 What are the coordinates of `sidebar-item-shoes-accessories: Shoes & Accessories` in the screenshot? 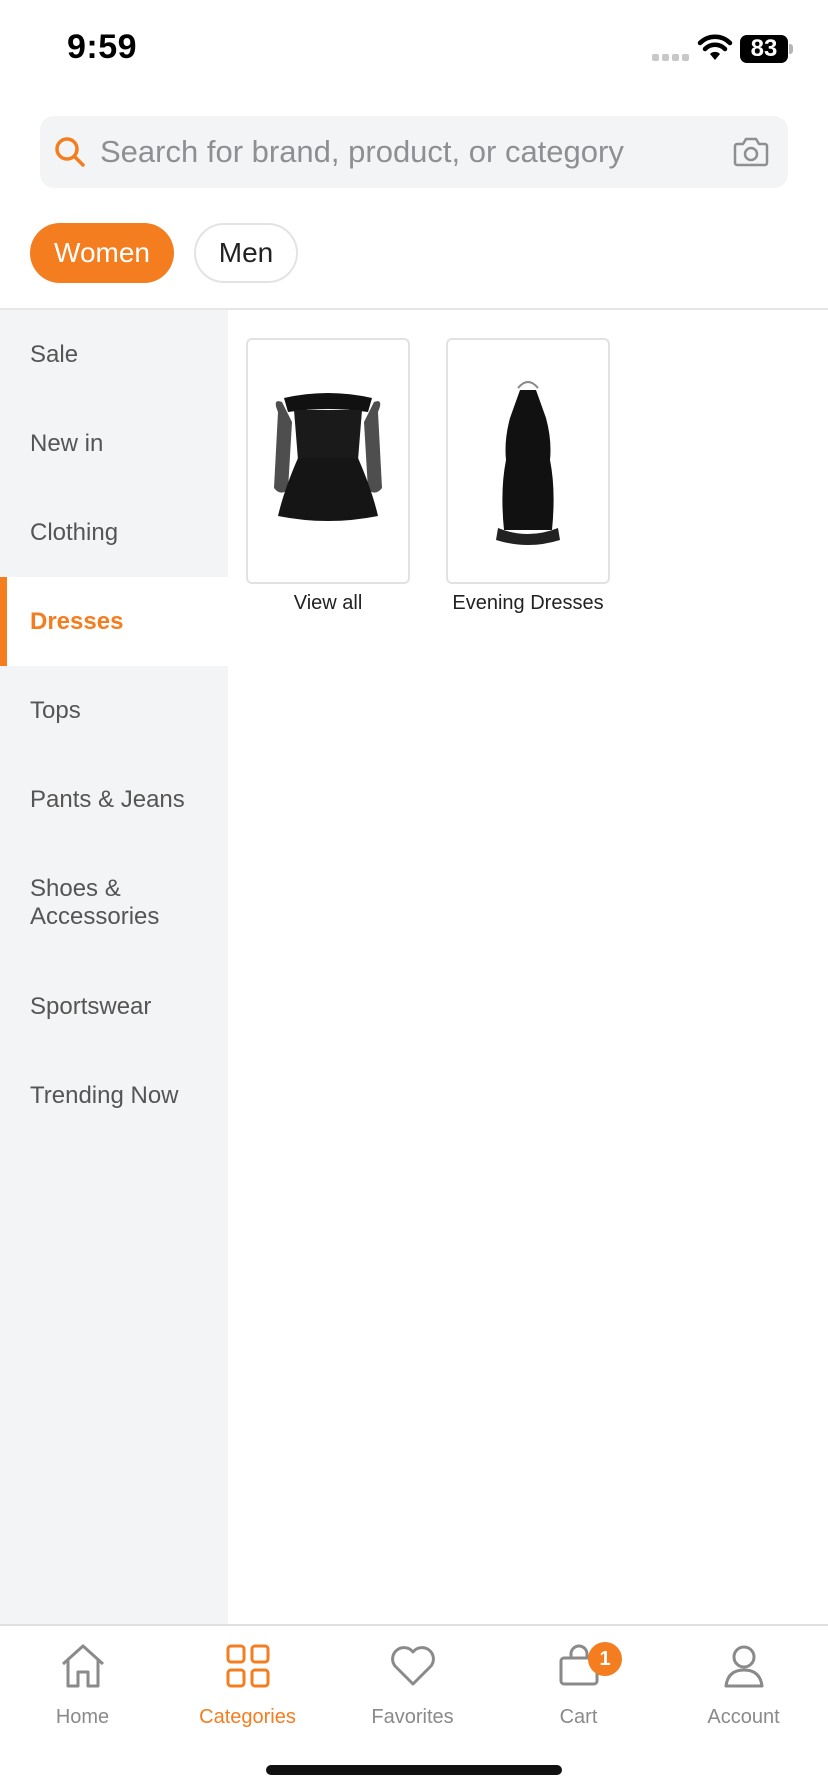 It's located at (114, 903).